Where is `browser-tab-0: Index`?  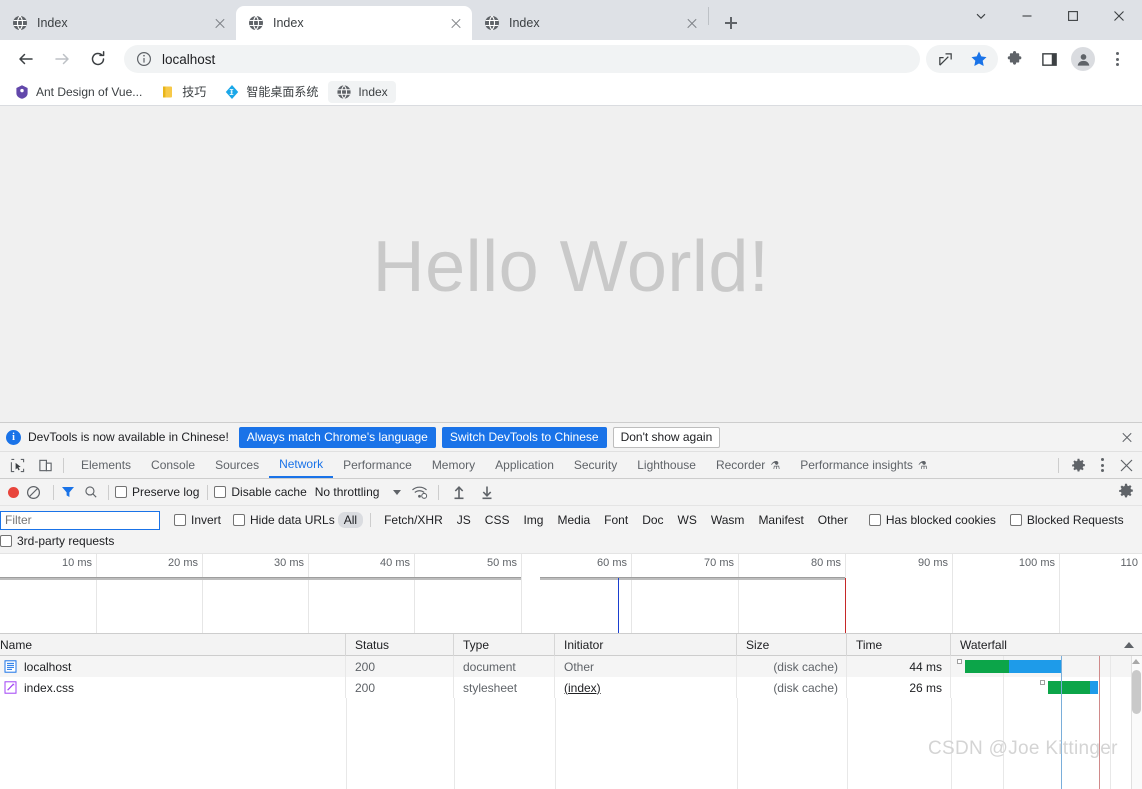
browser-tab-0: Index is located at coordinates (118, 23).